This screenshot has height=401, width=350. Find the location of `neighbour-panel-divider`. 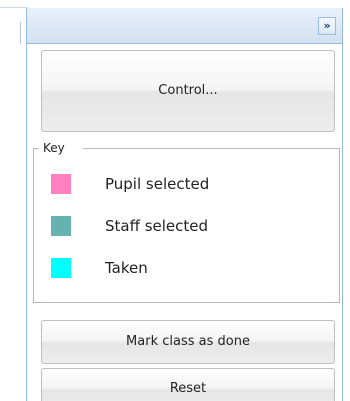

neighbour-panel-divider is located at coordinates (14, 7).